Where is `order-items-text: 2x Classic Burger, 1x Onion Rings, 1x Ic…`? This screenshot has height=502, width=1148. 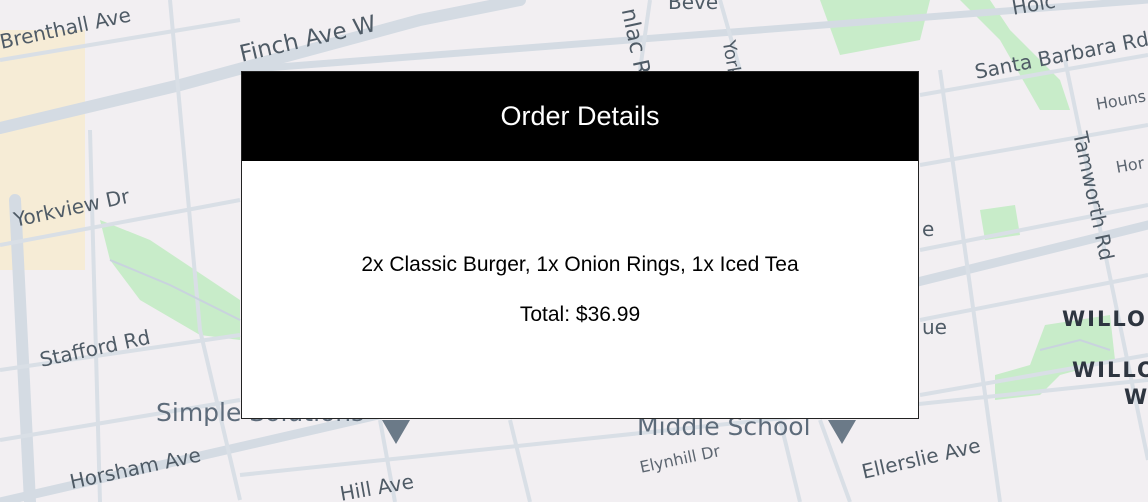 order-items-text: 2x Classic Burger, 1x Onion Rings, 1x Ic… is located at coordinates (580, 264).